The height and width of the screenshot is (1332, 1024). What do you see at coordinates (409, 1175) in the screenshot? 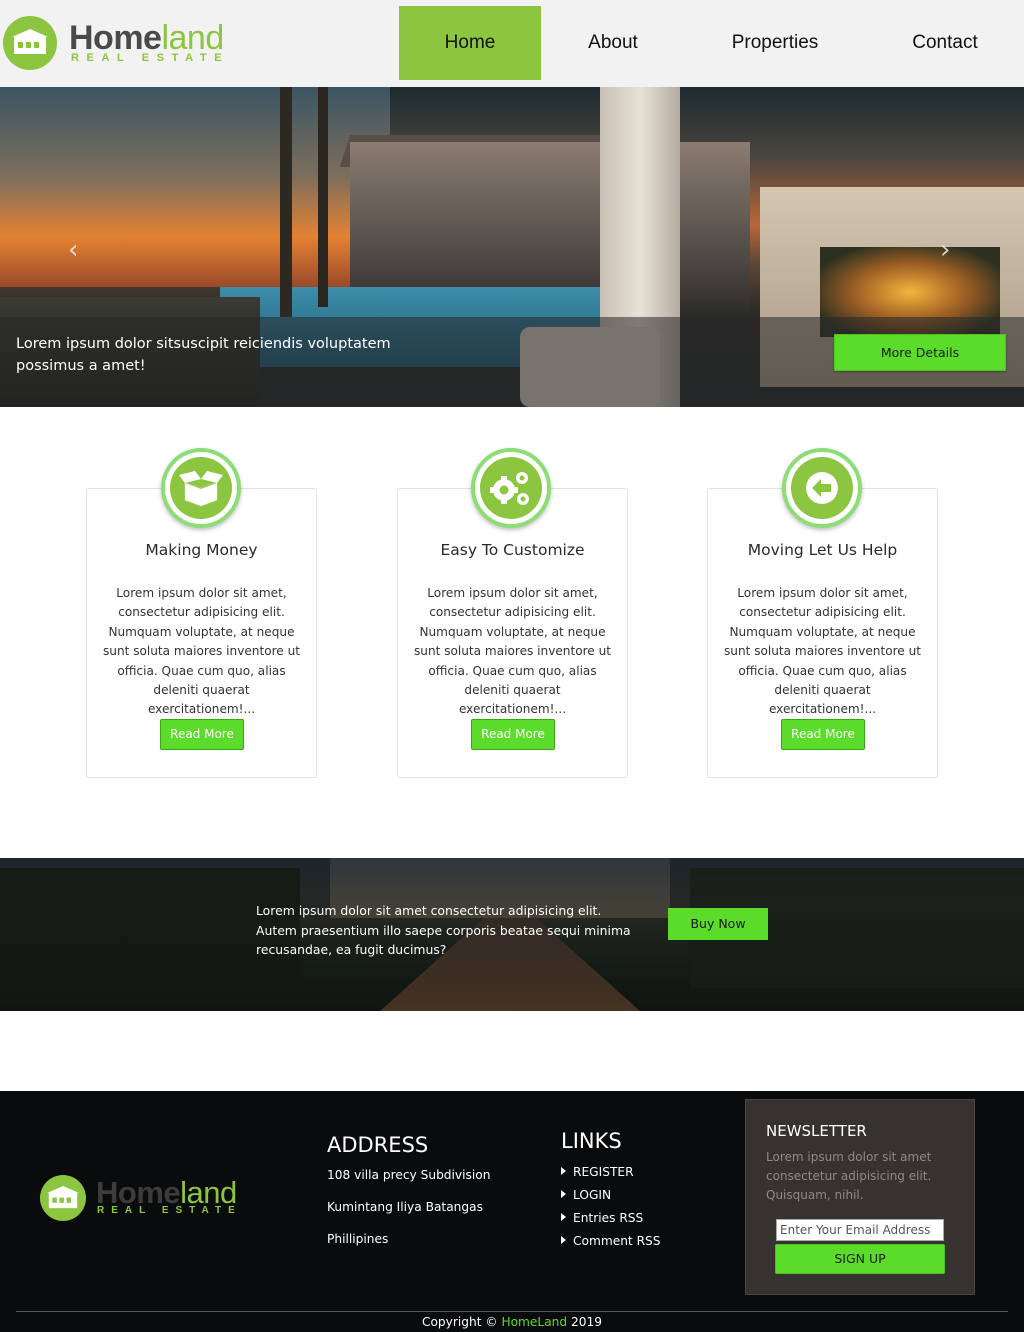
I see `address-line: 108 villa precy Subdivision` at bounding box center [409, 1175].